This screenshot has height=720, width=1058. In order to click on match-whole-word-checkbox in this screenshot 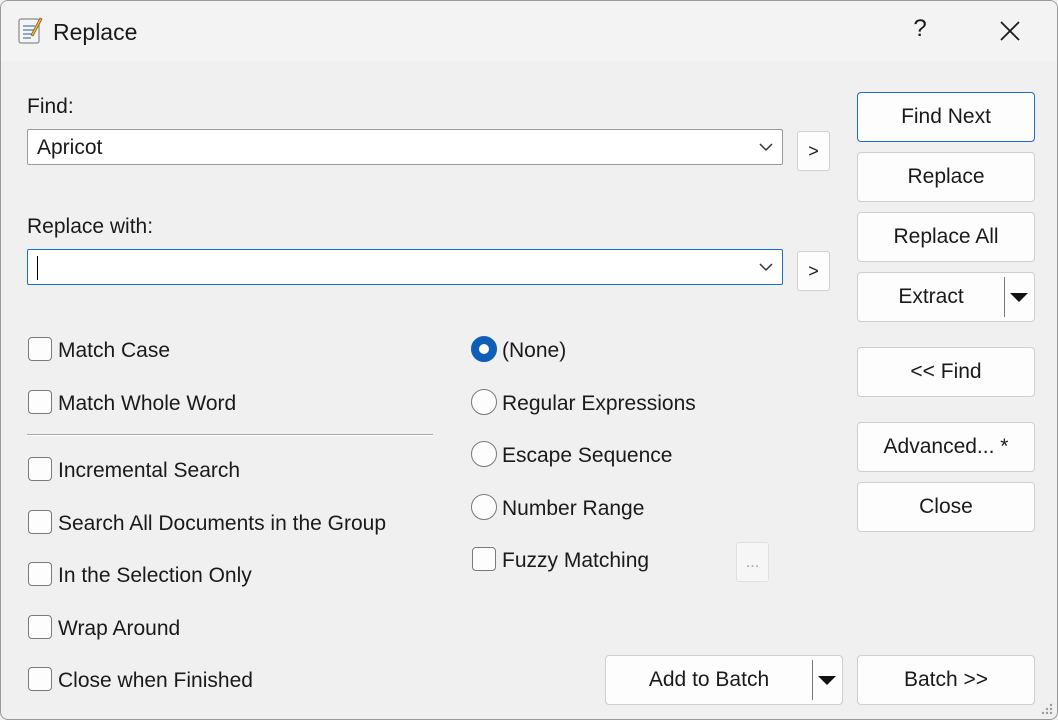, I will do `click(40, 402)`.